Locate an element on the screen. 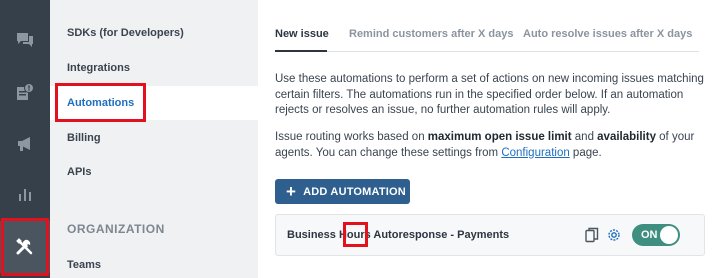  routing-note-prefix: Issue routing works based on is located at coordinates (351, 137).